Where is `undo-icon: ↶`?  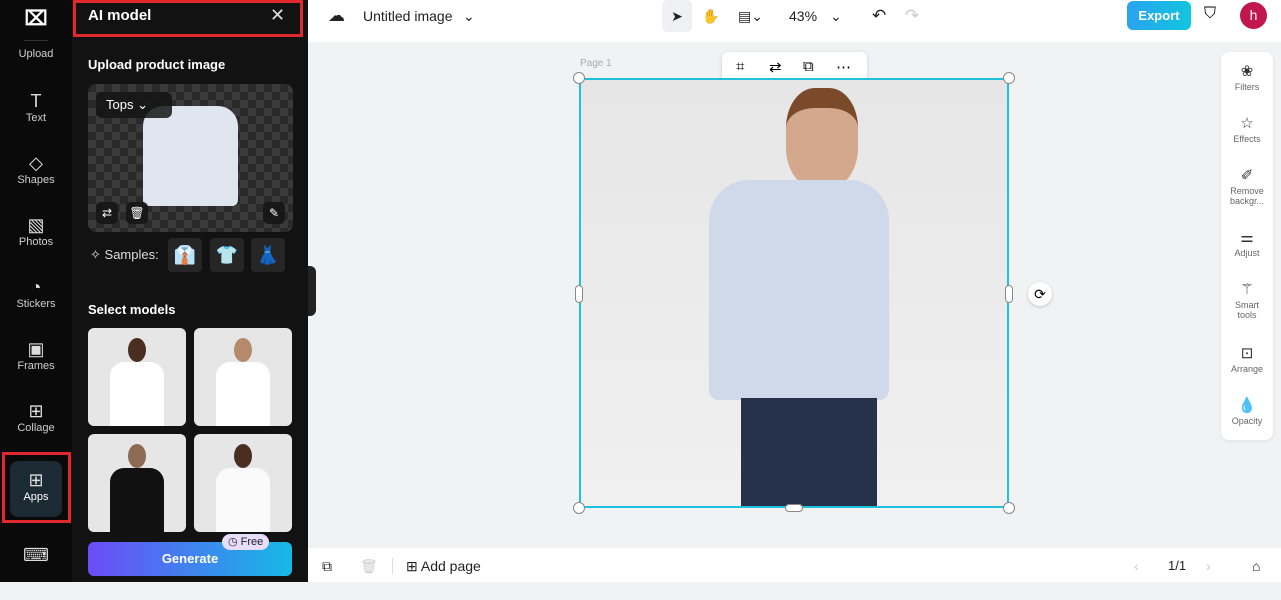
undo-icon: ↶ is located at coordinates (879, 16).